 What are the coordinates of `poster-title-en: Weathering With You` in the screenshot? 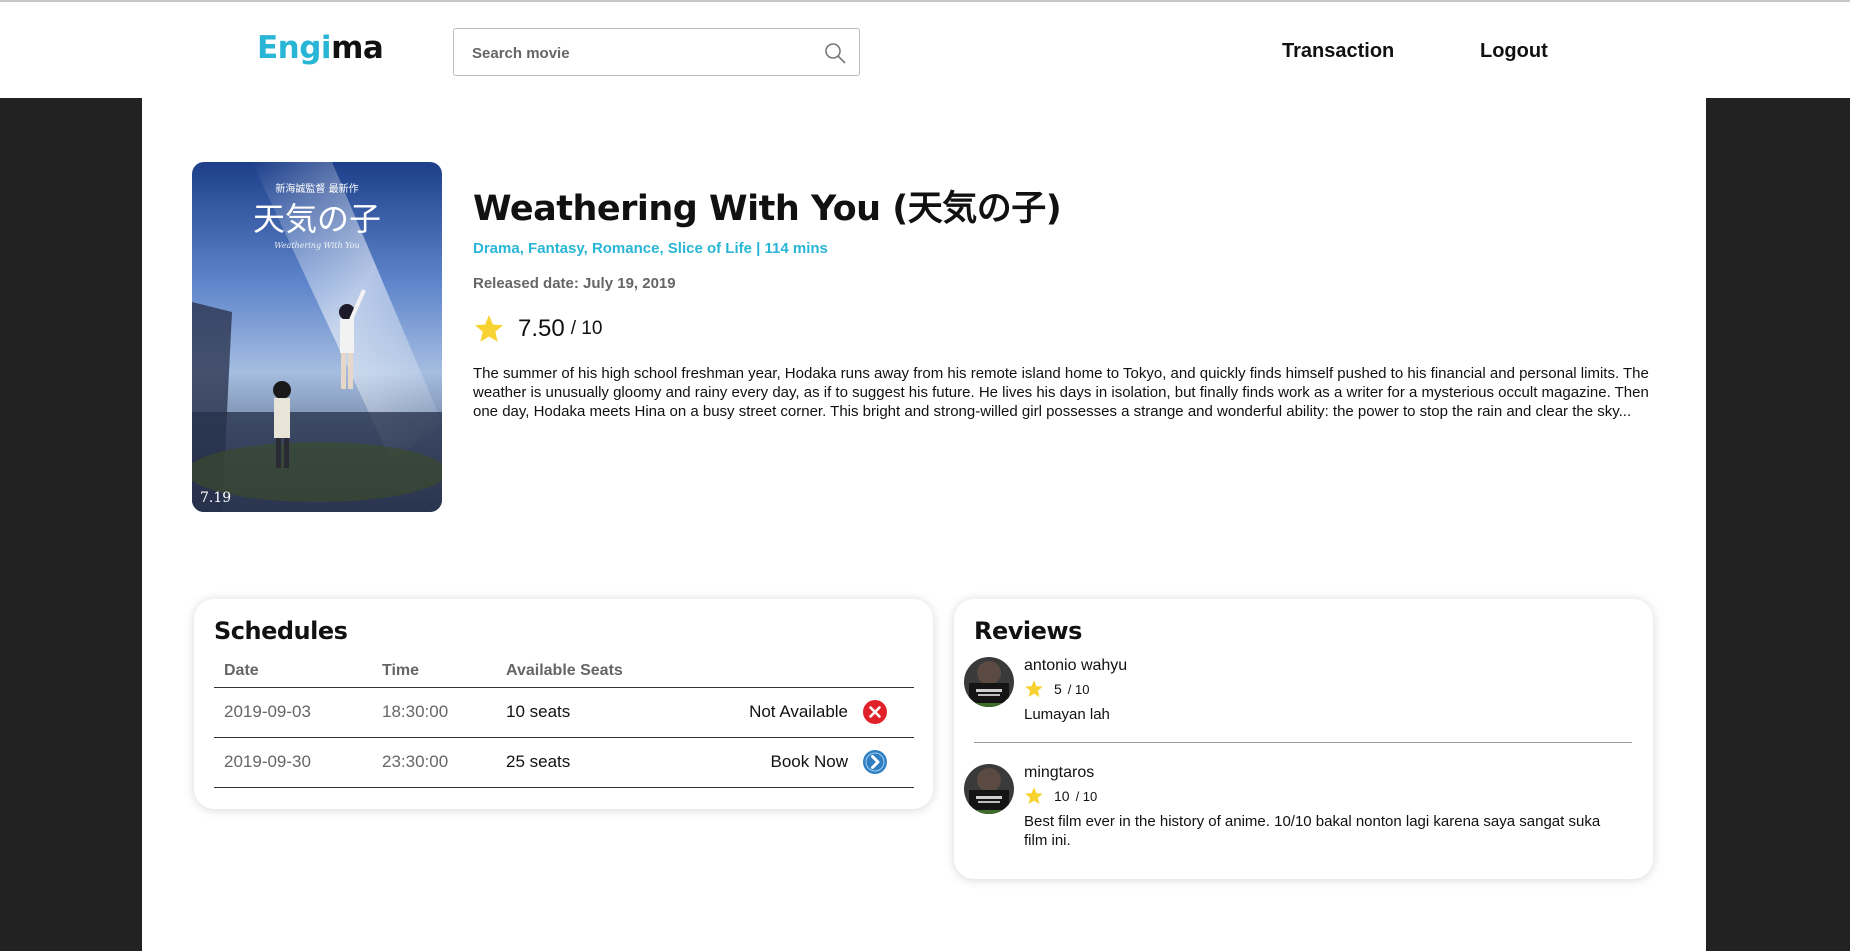 It's located at (316, 245).